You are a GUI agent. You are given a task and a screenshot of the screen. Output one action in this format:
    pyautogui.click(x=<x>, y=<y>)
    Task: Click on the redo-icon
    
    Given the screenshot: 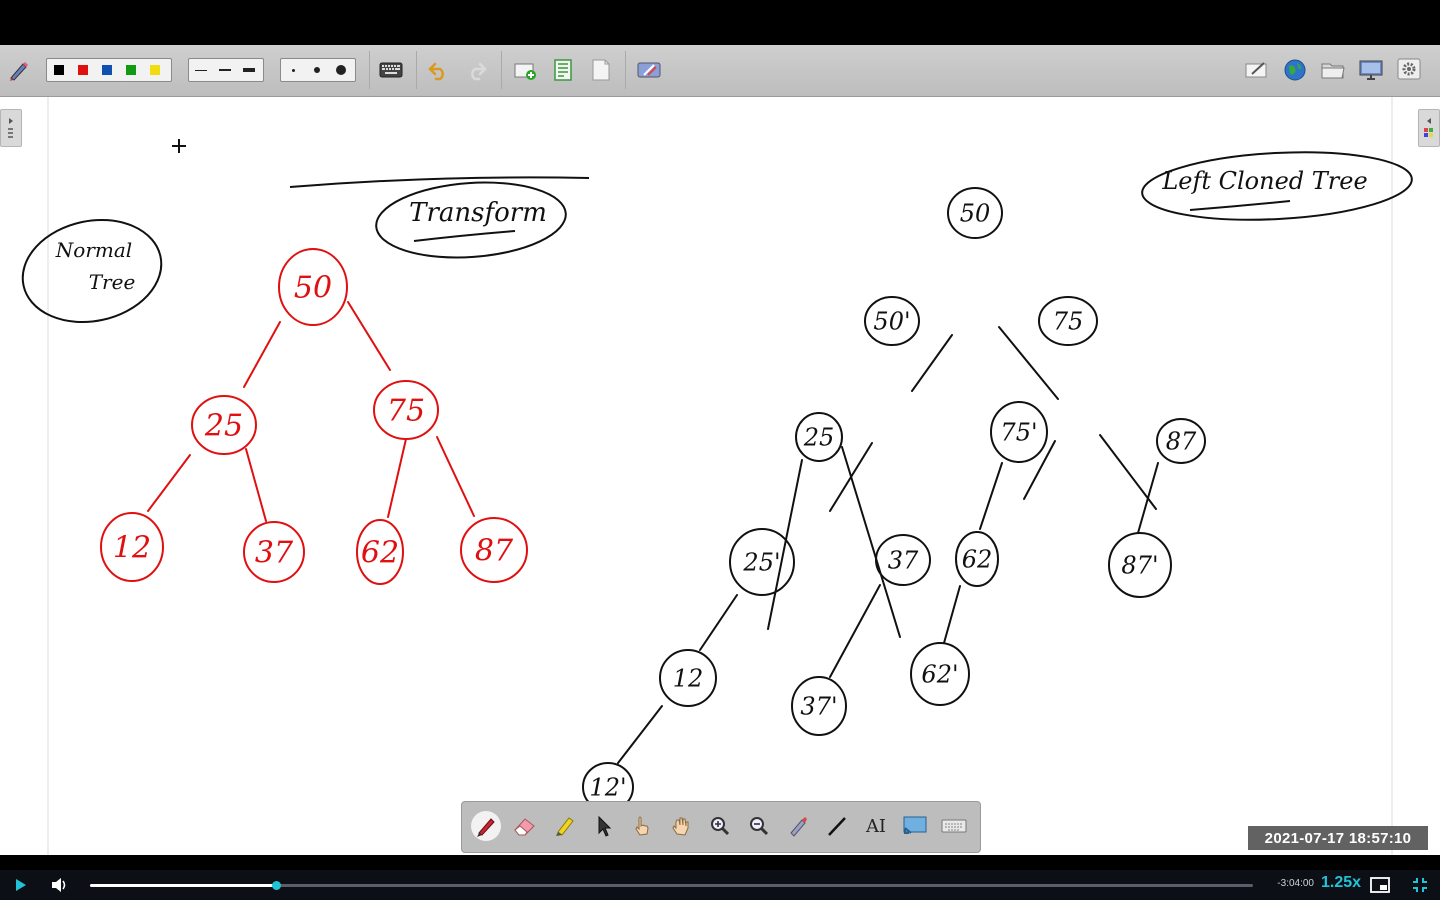 What is the action you would take?
    pyautogui.click(x=477, y=70)
    